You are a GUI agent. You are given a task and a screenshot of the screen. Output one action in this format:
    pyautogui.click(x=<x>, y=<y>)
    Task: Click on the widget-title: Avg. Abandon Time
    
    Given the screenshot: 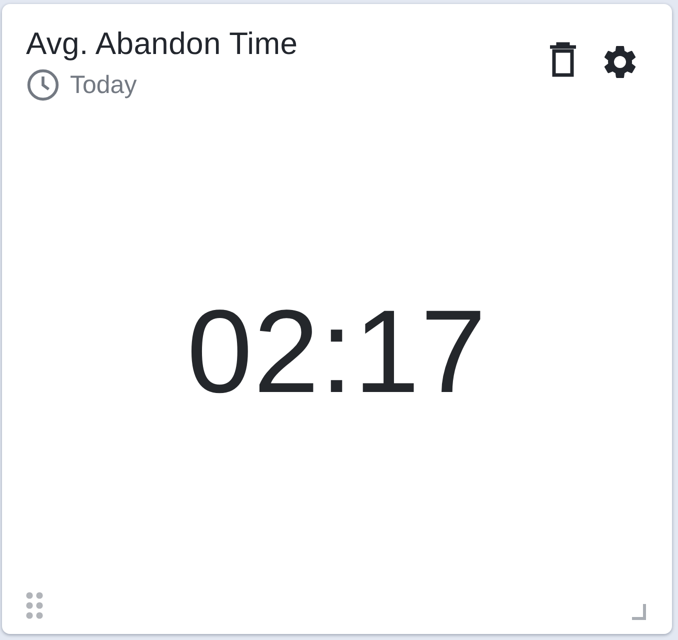 What is the action you would take?
    pyautogui.click(x=162, y=44)
    